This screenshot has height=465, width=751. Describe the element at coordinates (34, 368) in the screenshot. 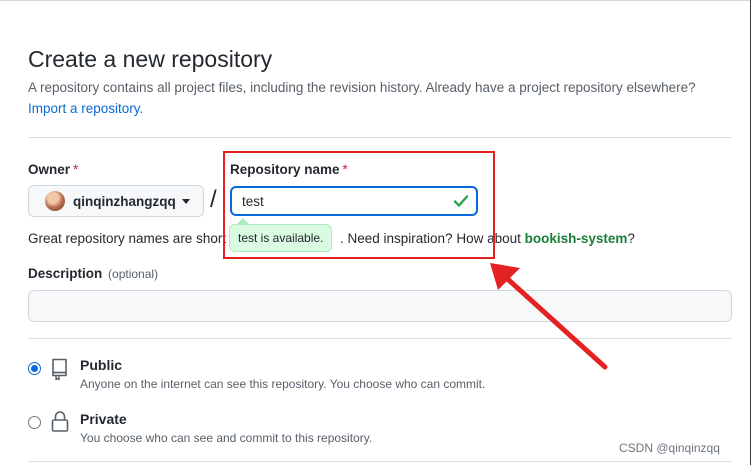

I see `public-radio` at that location.